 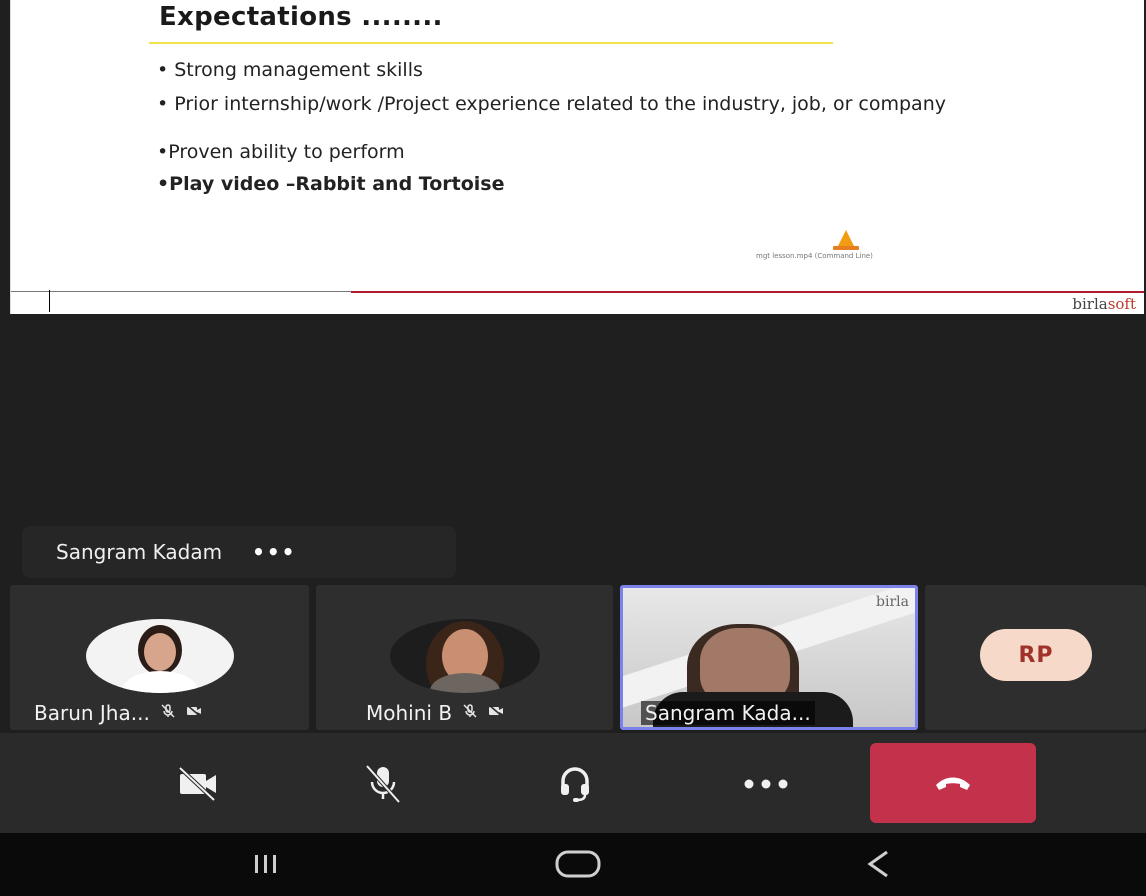 I want to click on recents-icon, so click(x=265, y=864).